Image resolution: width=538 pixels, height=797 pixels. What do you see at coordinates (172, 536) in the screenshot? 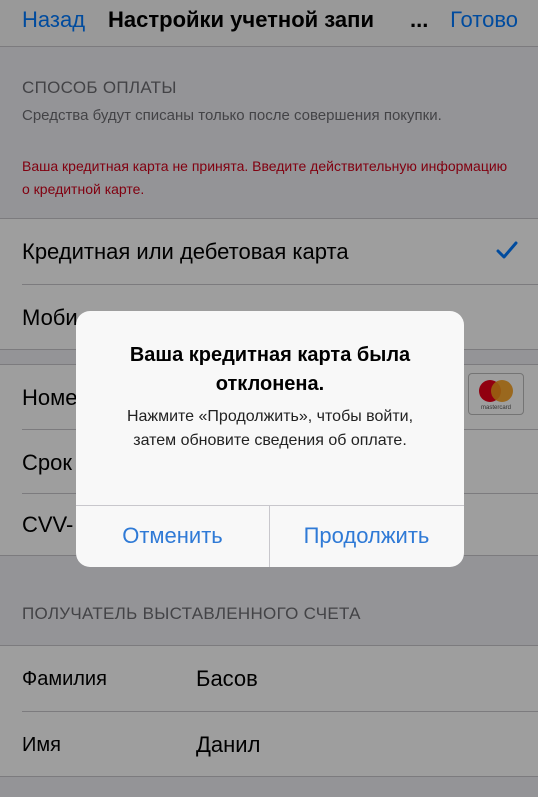
I see `cancel-button: Отменить` at bounding box center [172, 536].